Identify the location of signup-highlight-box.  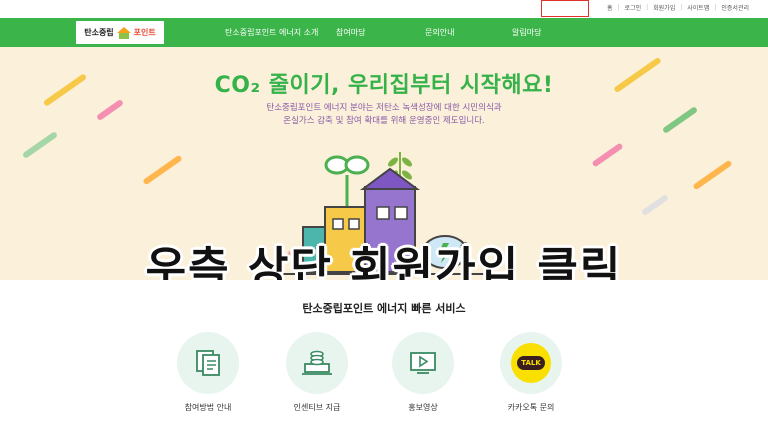
(565, 8).